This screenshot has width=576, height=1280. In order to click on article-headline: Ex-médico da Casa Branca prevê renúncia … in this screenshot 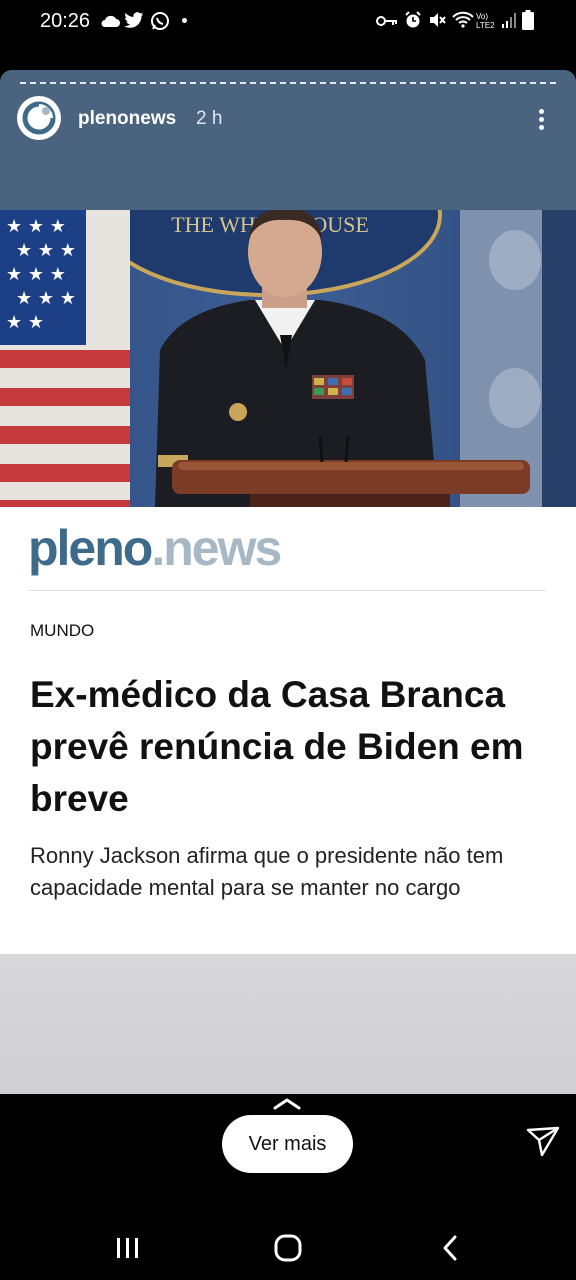, I will do `click(277, 746)`.